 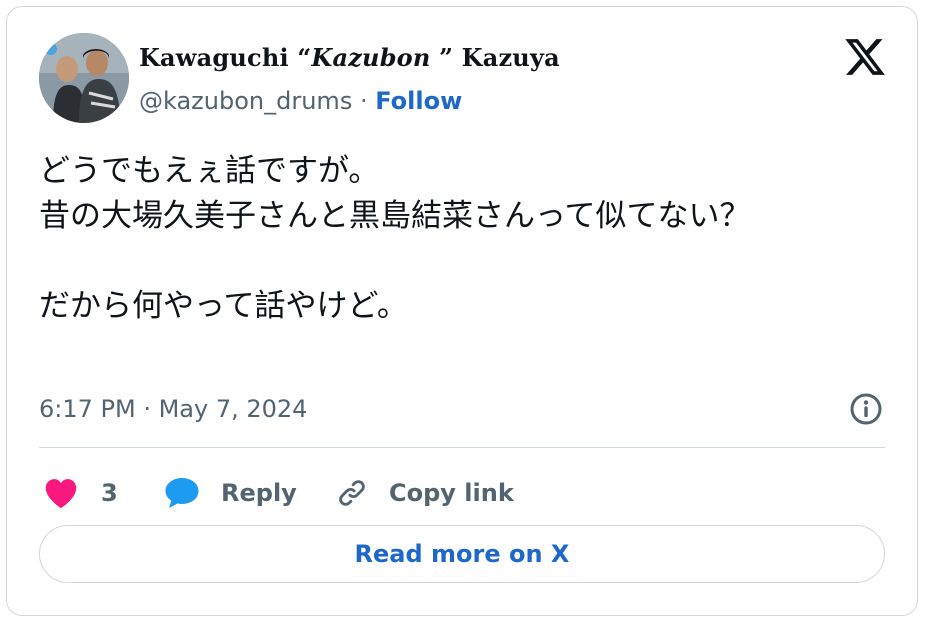 I want to click on display-name-part2: ” Kazuya, so click(x=495, y=57).